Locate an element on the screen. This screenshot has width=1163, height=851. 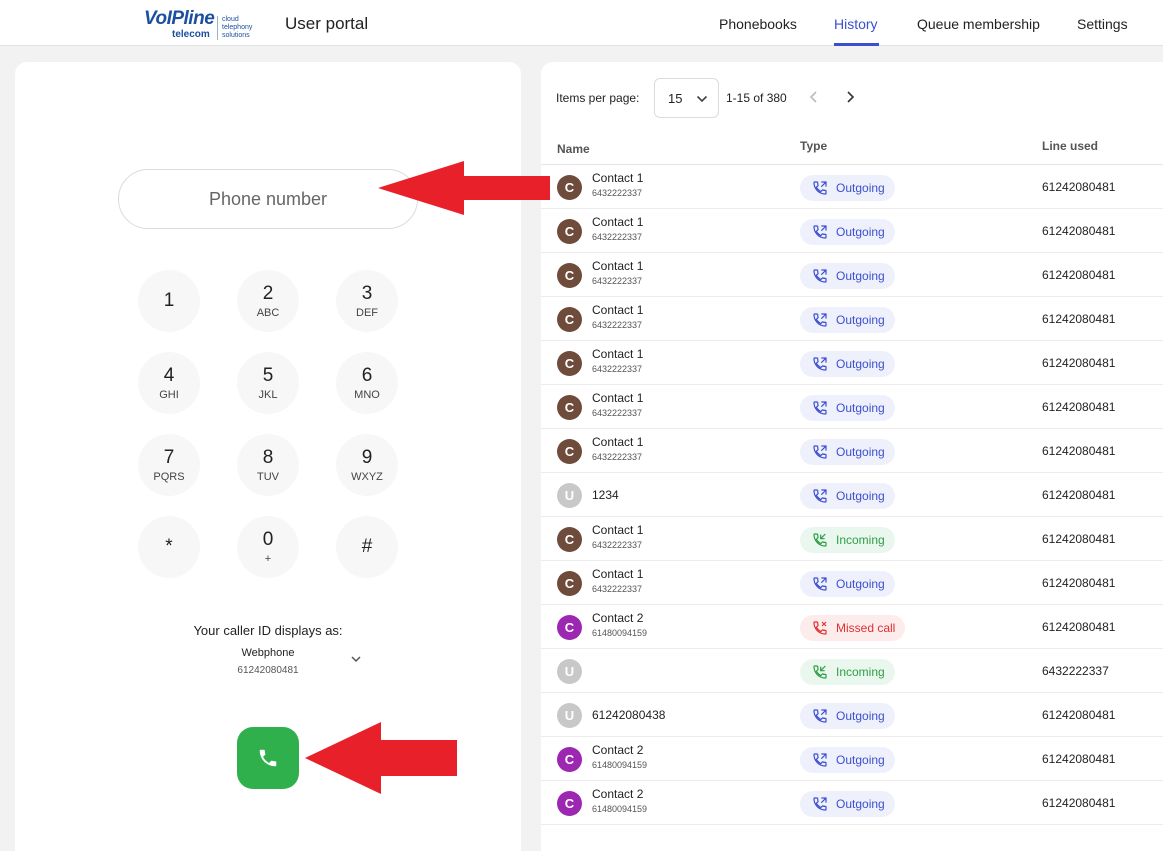
items-per-page-select: 15 is located at coordinates (686, 98).